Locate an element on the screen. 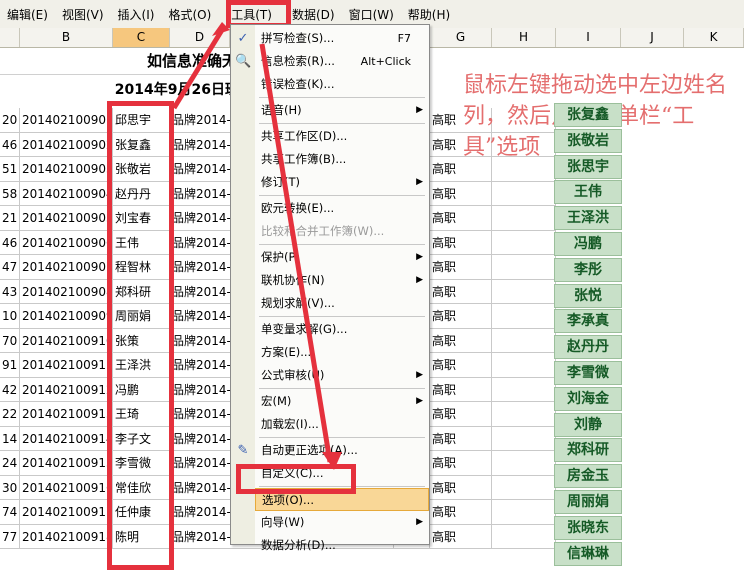  arrow-to-options-head is located at coordinates (332, 461).